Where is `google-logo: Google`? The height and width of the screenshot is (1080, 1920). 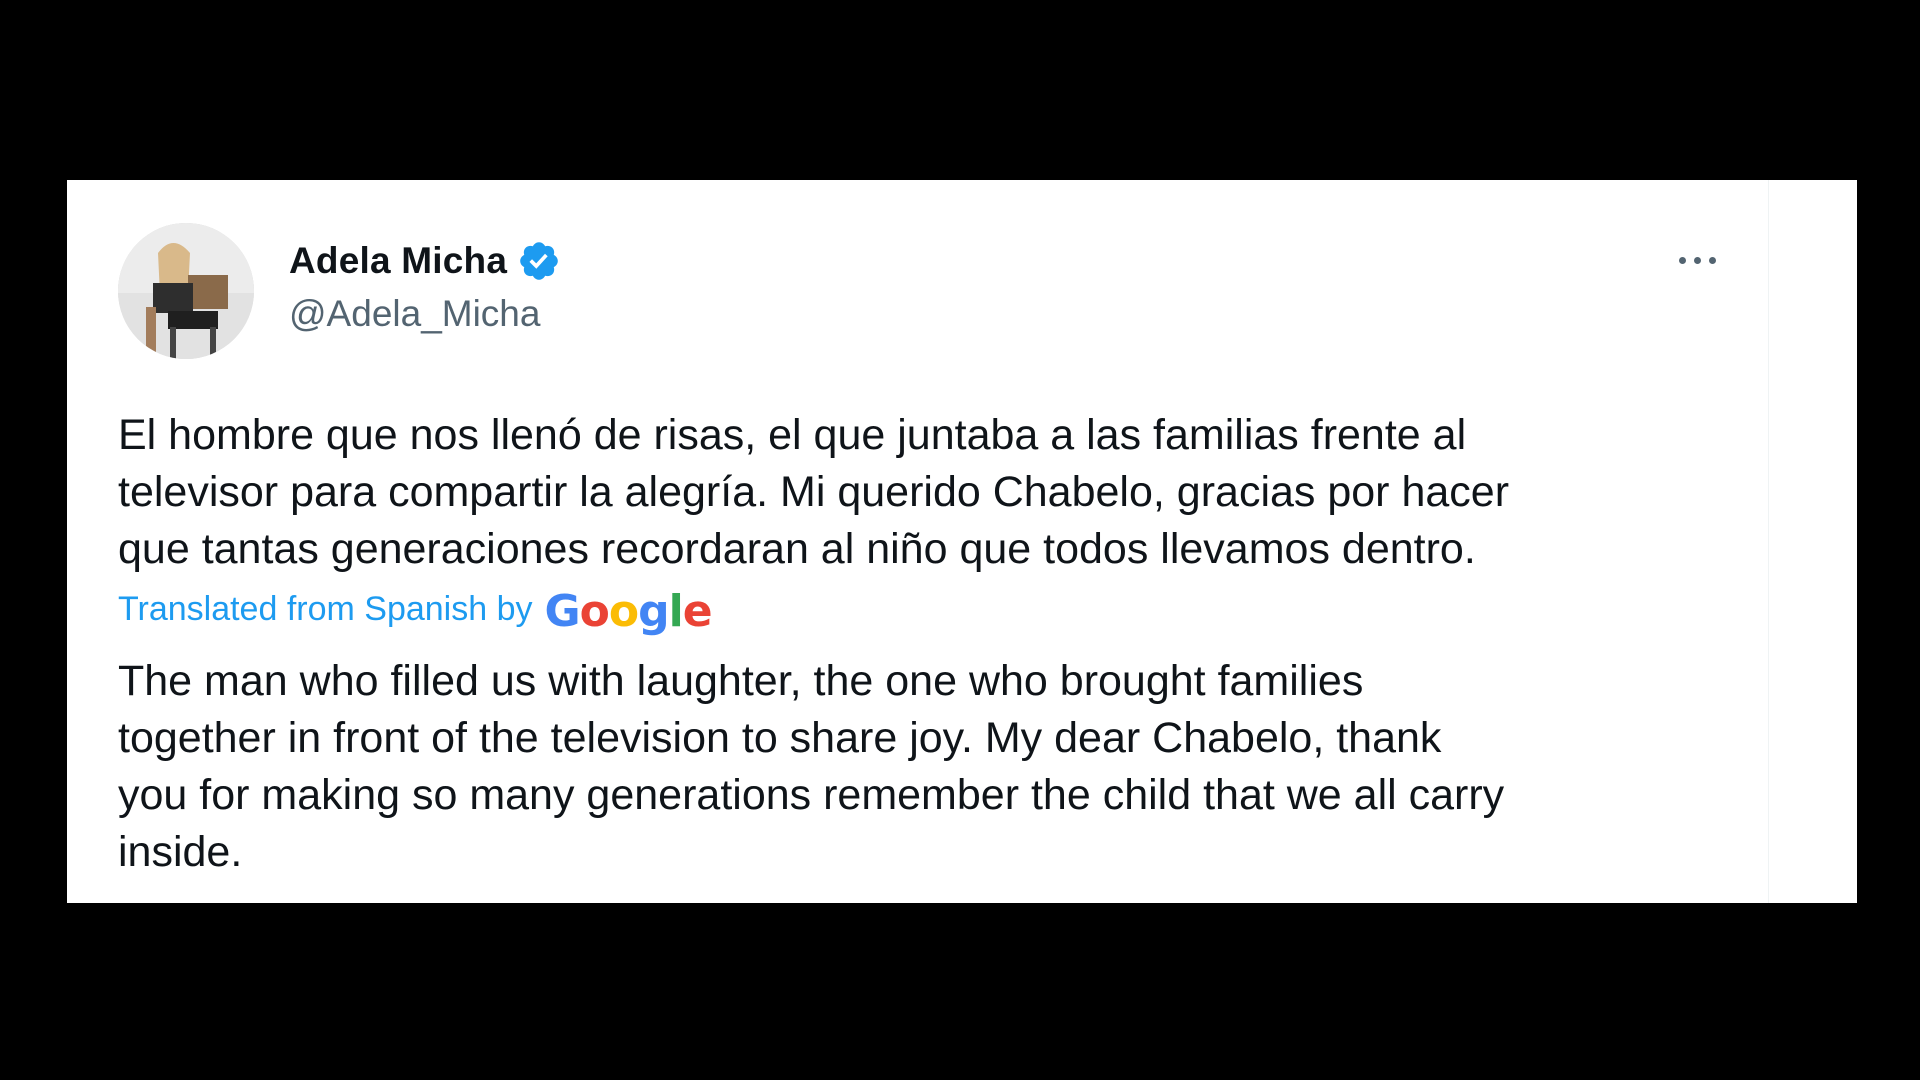
google-logo: Google is located at coordinates (628, 611).